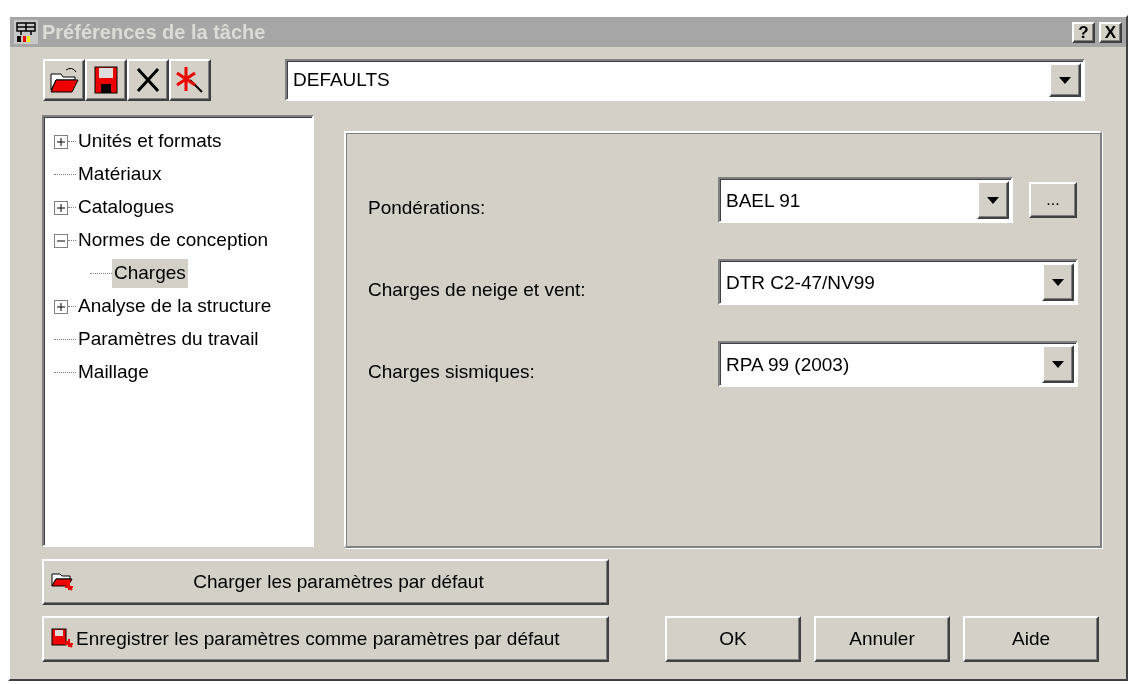 This screenshot has height=684, width=1136. Describe the element at coordinates (148, 80) in the screenshot. I see `delete-button` at that location.